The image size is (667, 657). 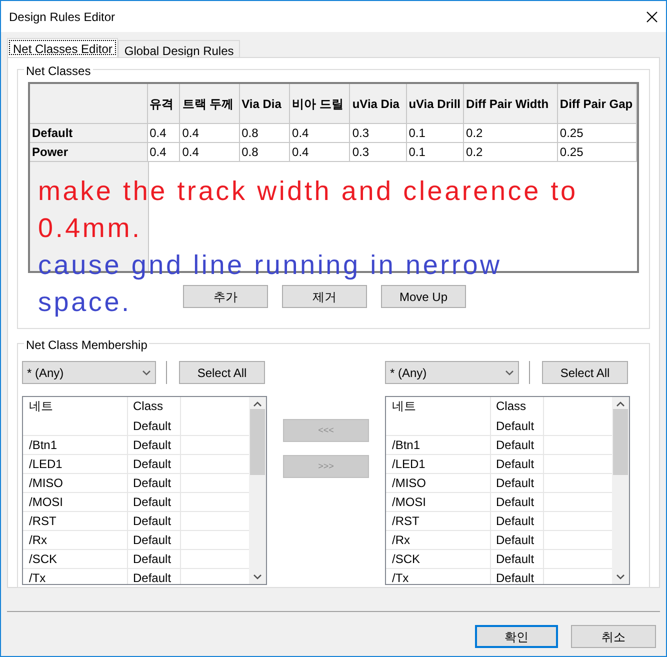 I want to click on dialog-button: 확인, so click(x=516, y=636).